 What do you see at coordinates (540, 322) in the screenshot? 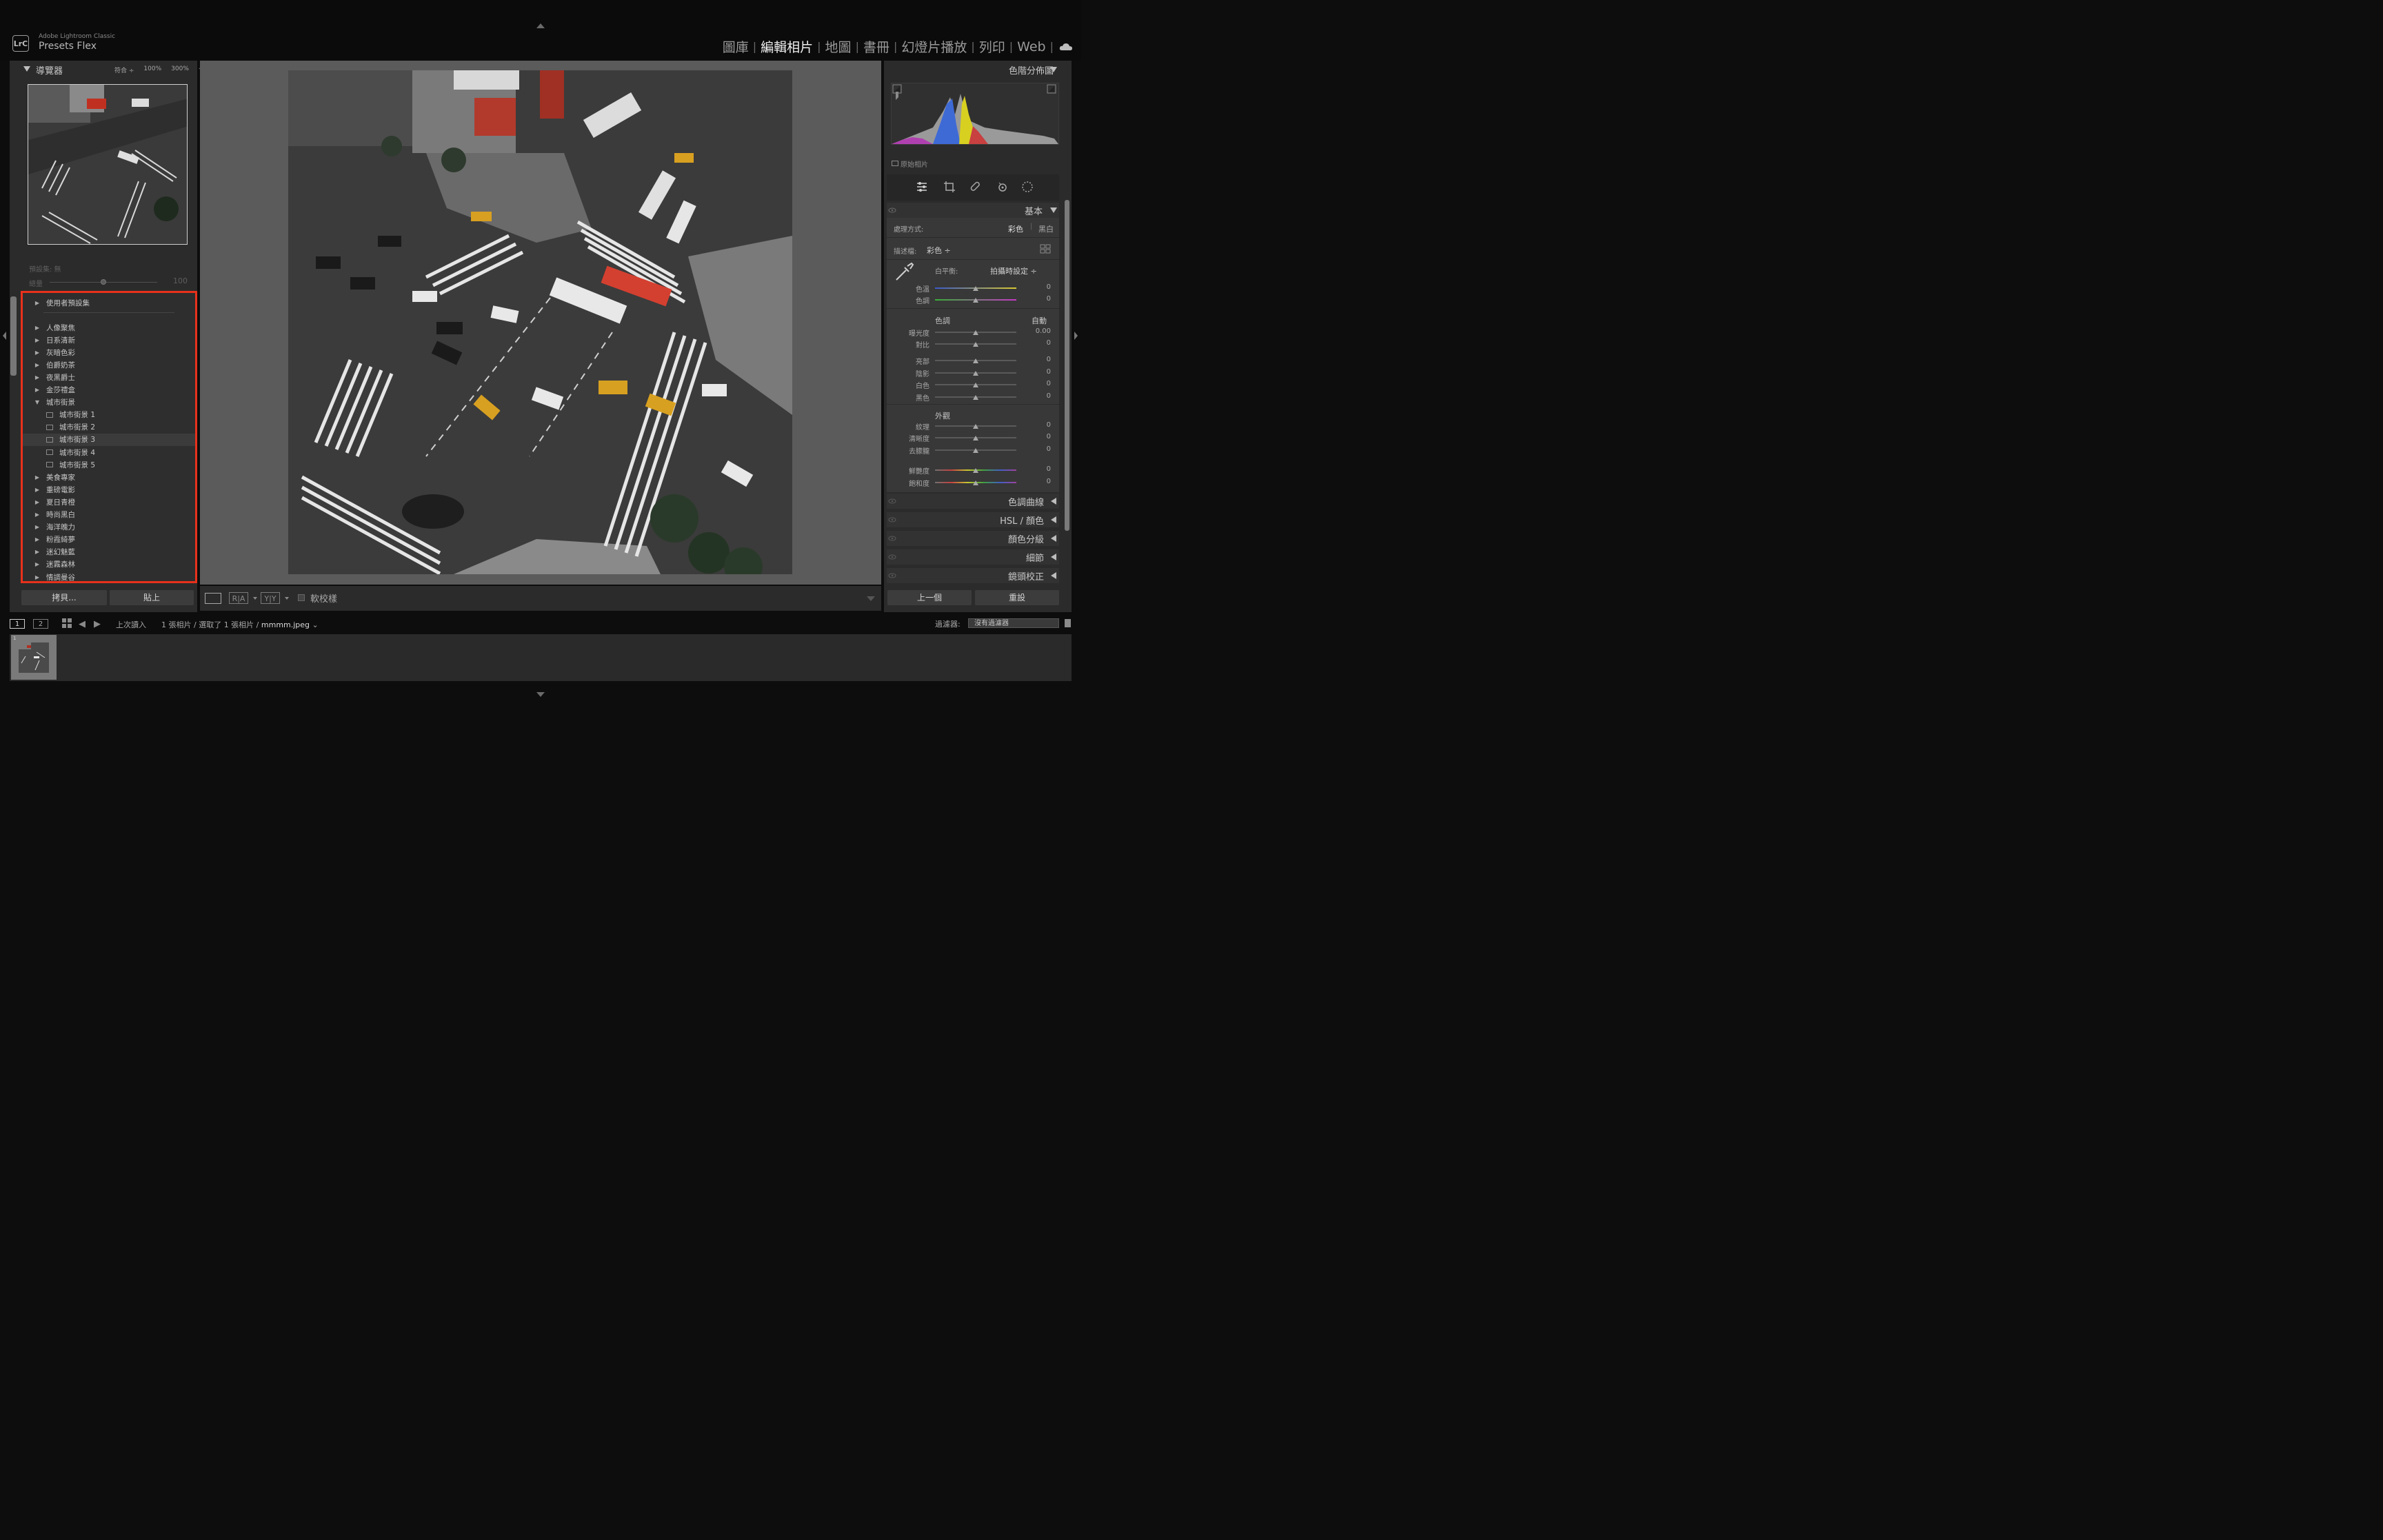
I see `main-photo` at bounding box center [540, 322].